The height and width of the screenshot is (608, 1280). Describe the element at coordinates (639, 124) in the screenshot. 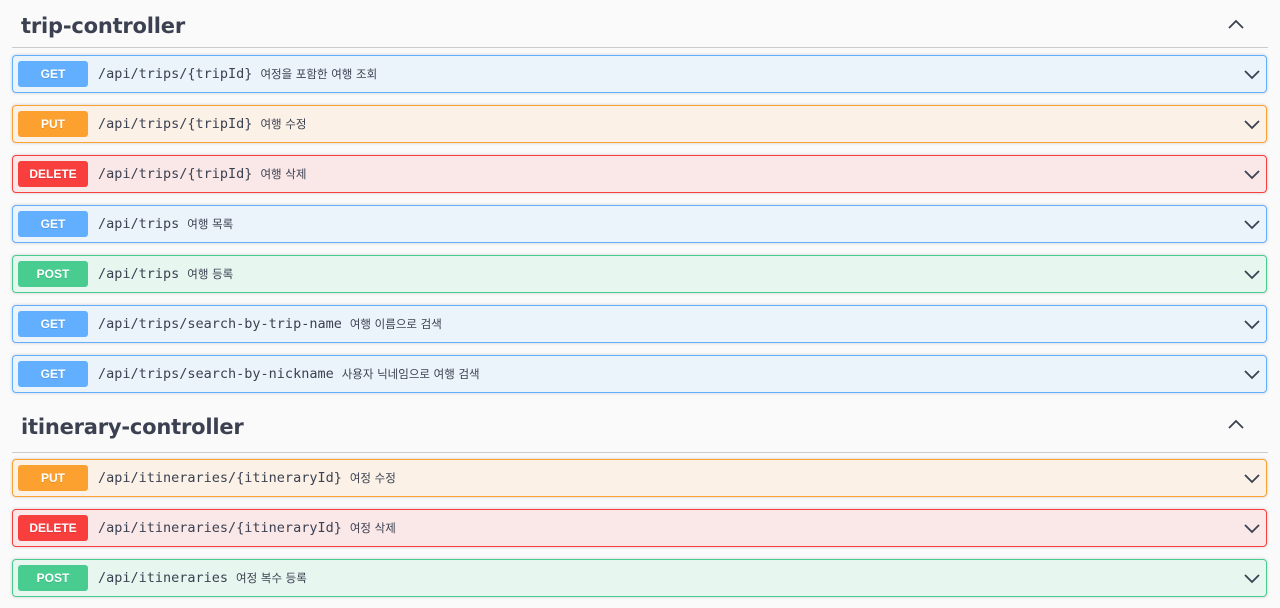

I see `operation-put-trip: PUT /api/trips/{tripId} 여행 수정` at that location.